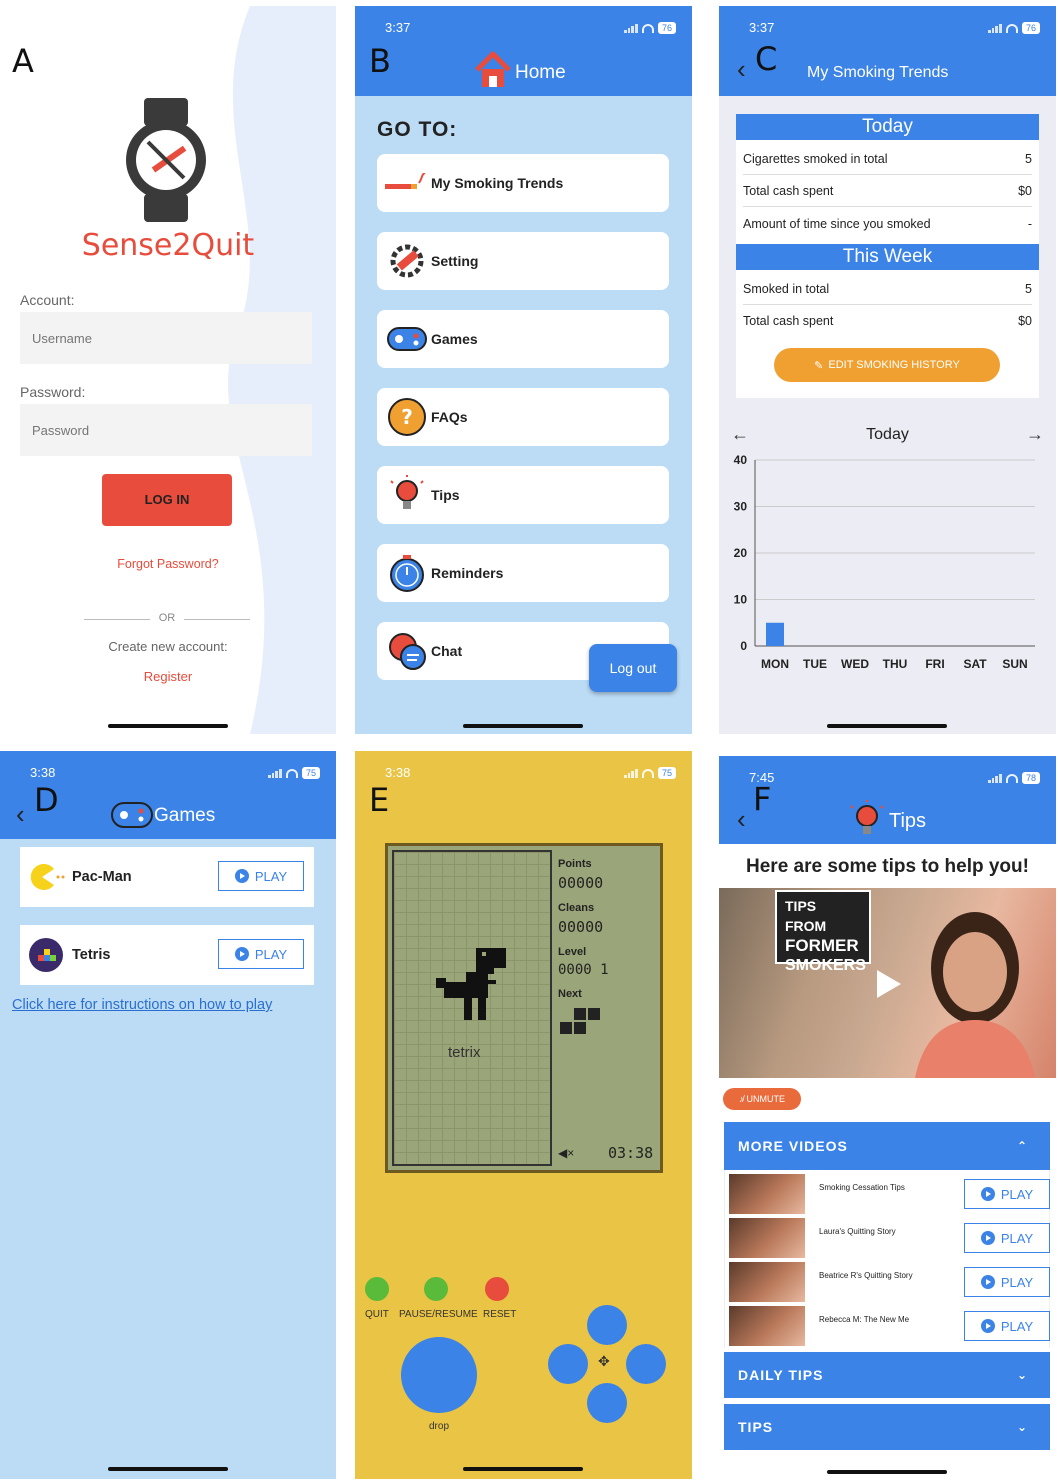  What do you see at coordinates (47, 300) in the screenshot?
I see `account-label: Account:` at bounding box center [47, 300].